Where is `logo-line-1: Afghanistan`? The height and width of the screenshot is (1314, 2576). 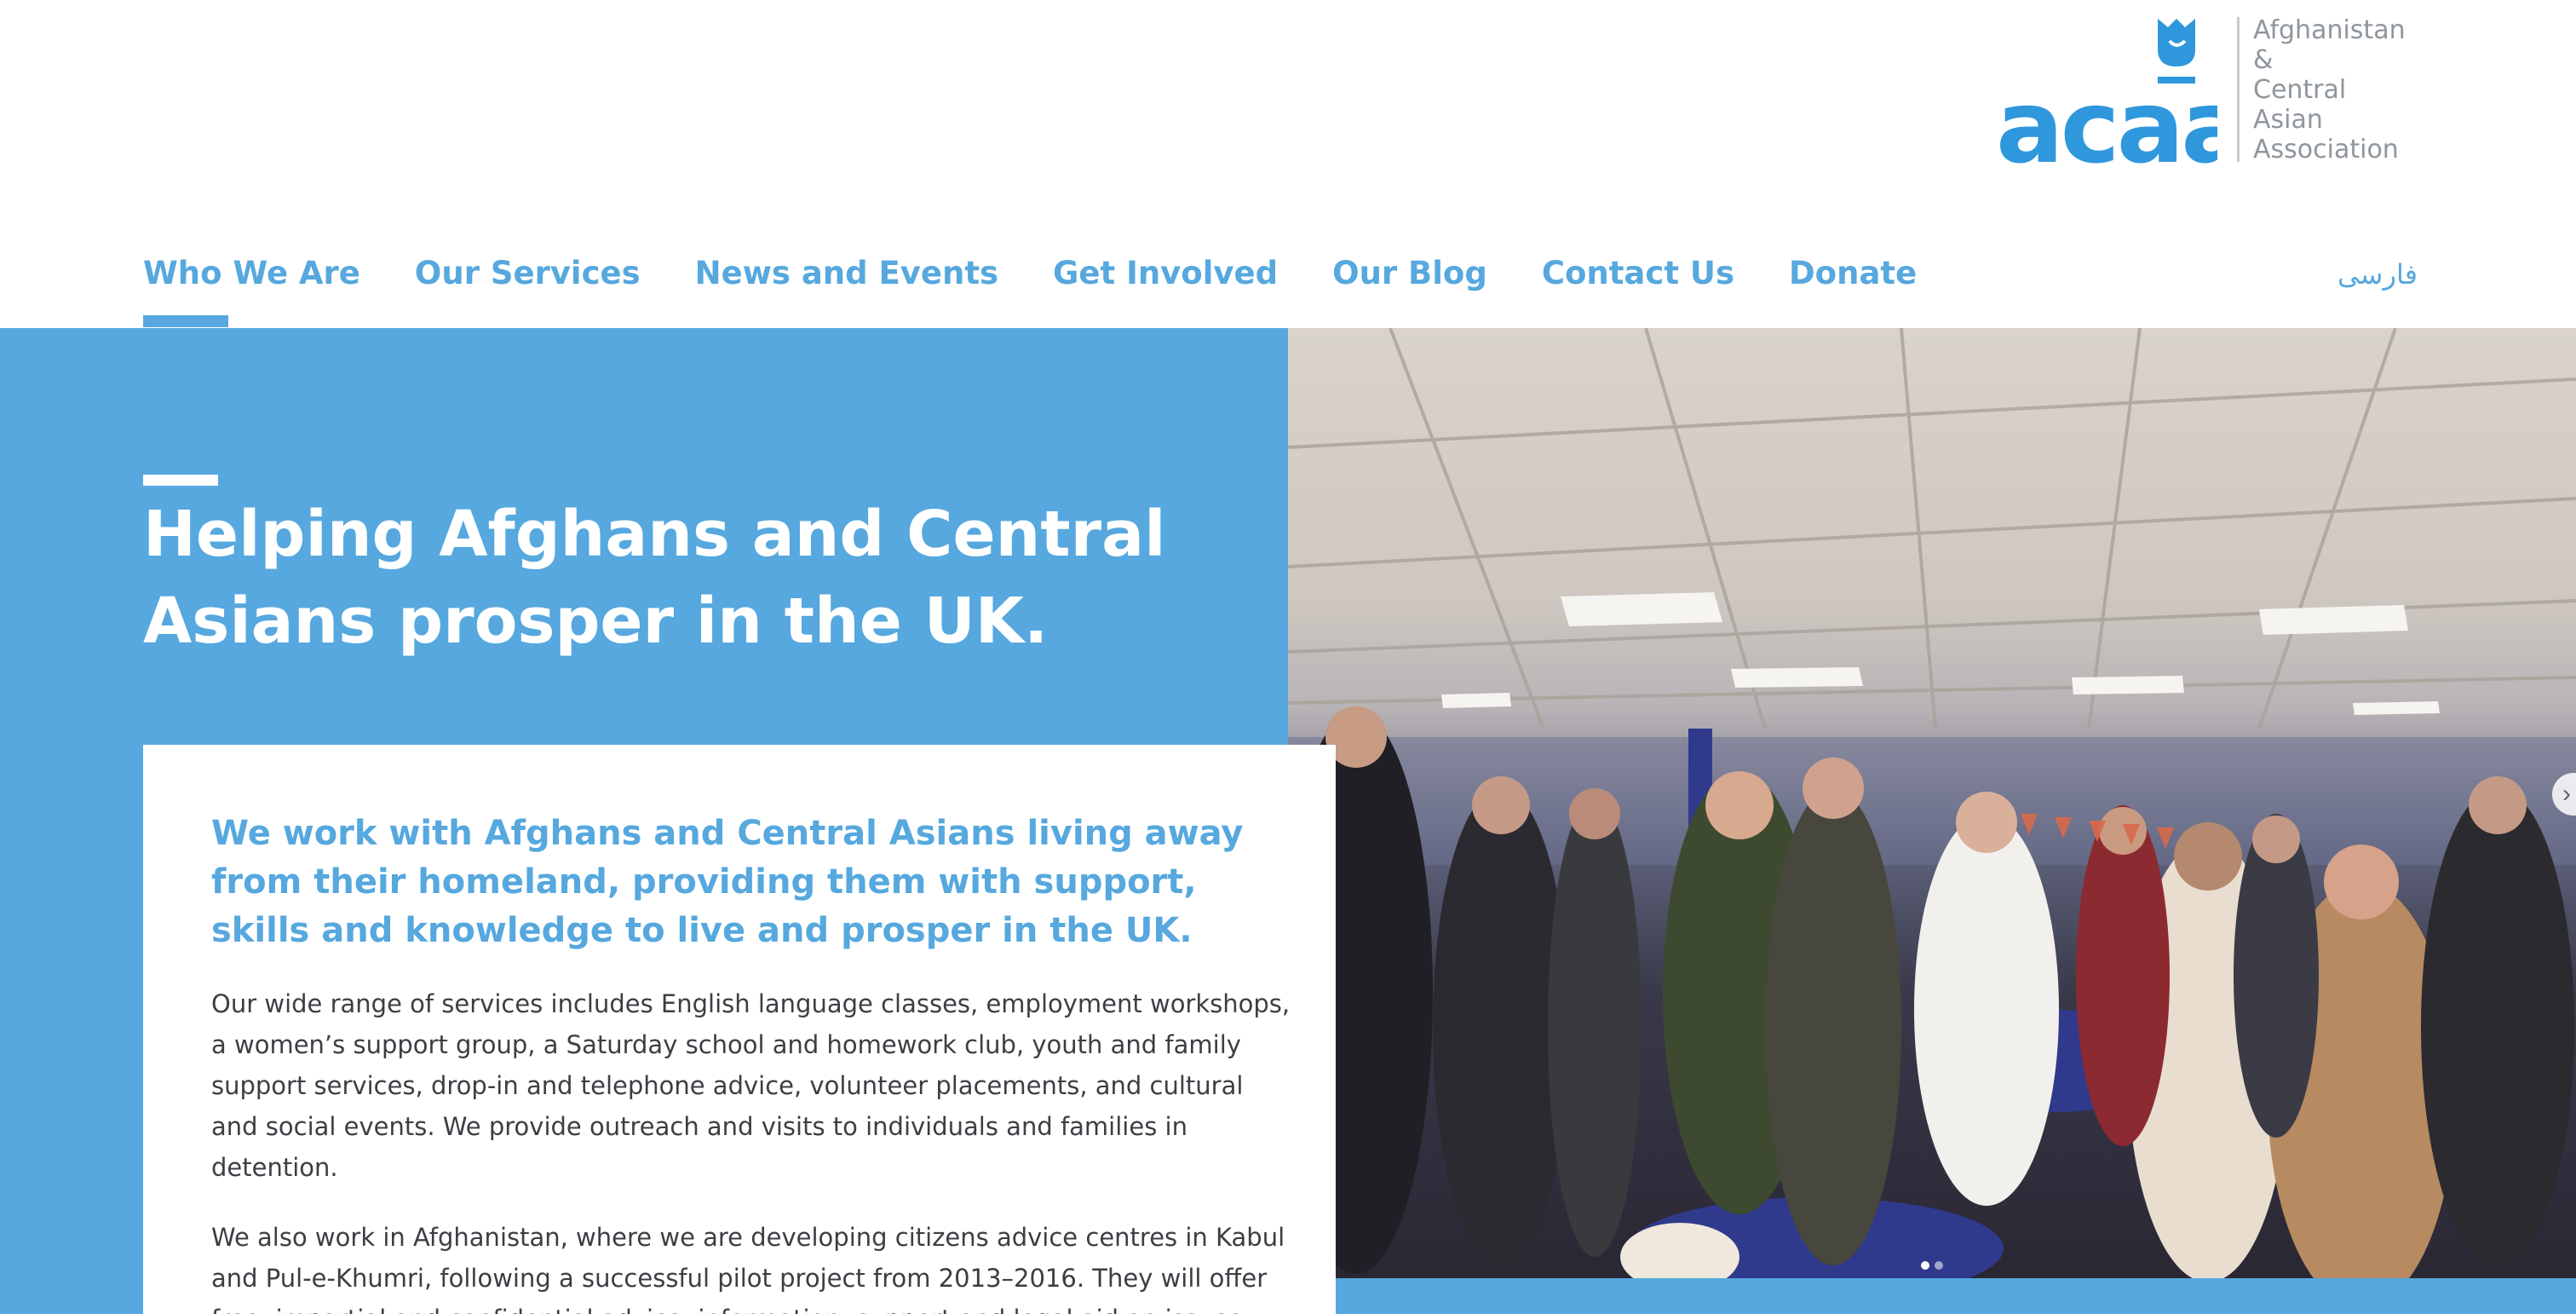 logo-line-1: Afghanistan is located at coordinates (2330, 30).